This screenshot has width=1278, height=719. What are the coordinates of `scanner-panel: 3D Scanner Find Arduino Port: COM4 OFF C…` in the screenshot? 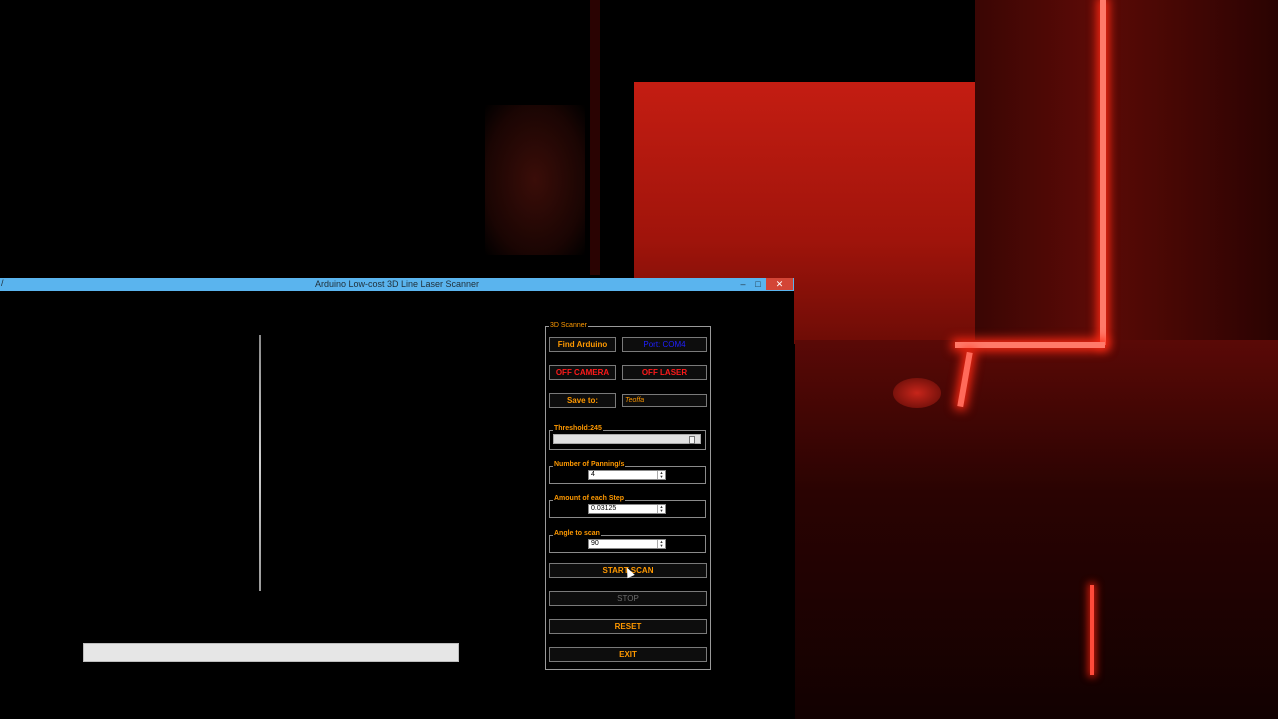 It's located at (628, 496).